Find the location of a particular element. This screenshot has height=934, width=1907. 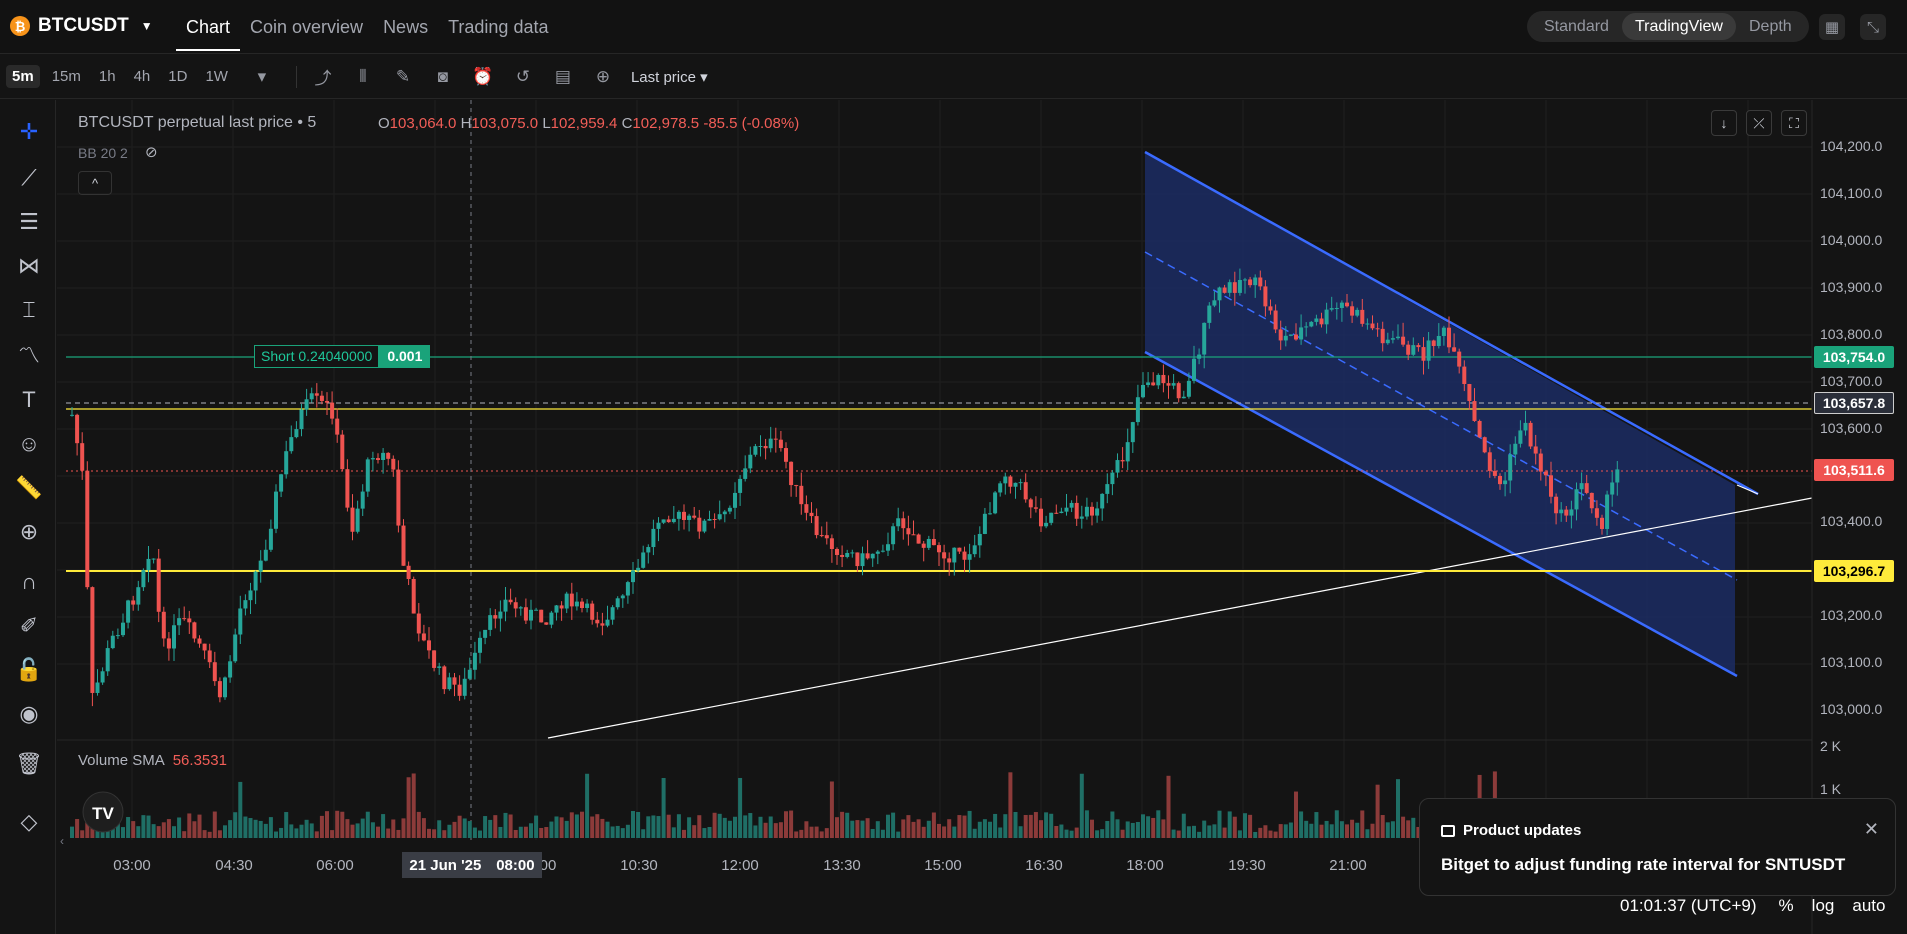

auto-toggle: auto is located at coordinates (1868, 906).